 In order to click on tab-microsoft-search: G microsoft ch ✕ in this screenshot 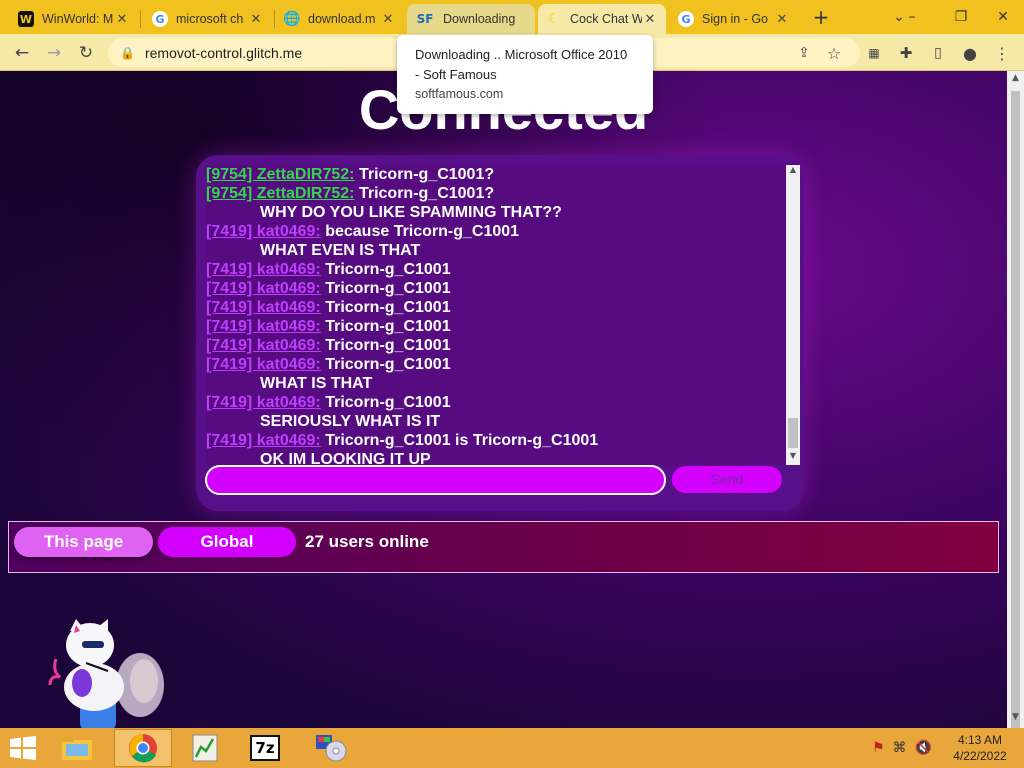, I will do `click(208, 19)`.